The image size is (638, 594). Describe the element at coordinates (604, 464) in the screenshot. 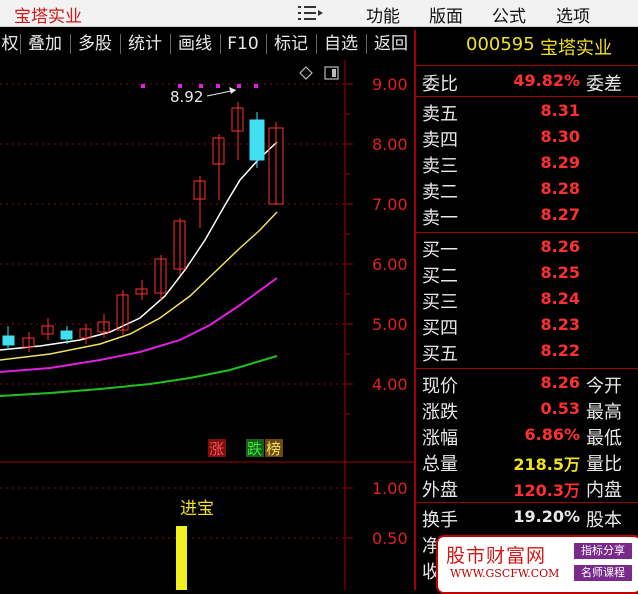

I see `stat-label-right: 量比` at that location.